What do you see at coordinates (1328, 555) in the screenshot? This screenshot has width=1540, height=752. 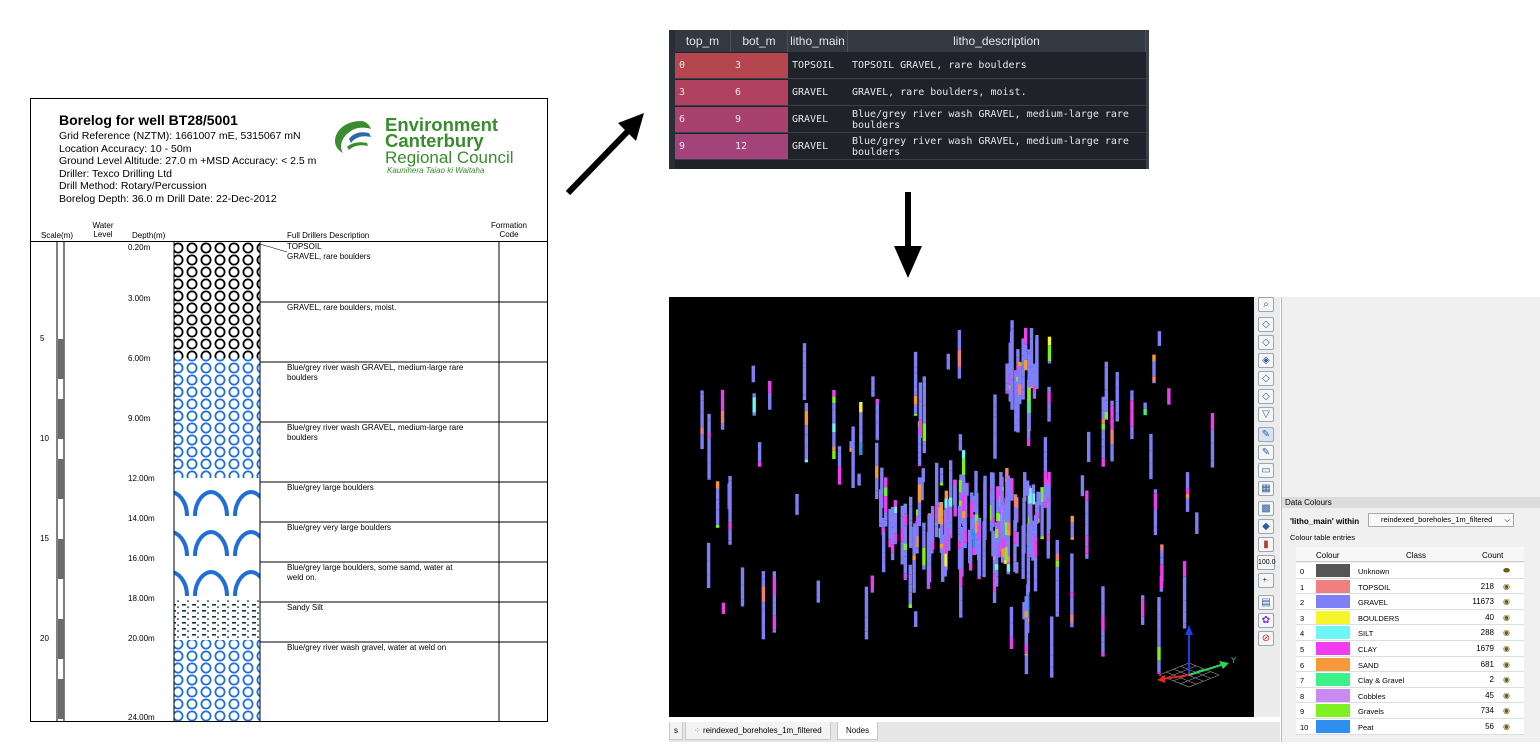 I see `header-colour: Colour` at bounding box center [1328, 555].